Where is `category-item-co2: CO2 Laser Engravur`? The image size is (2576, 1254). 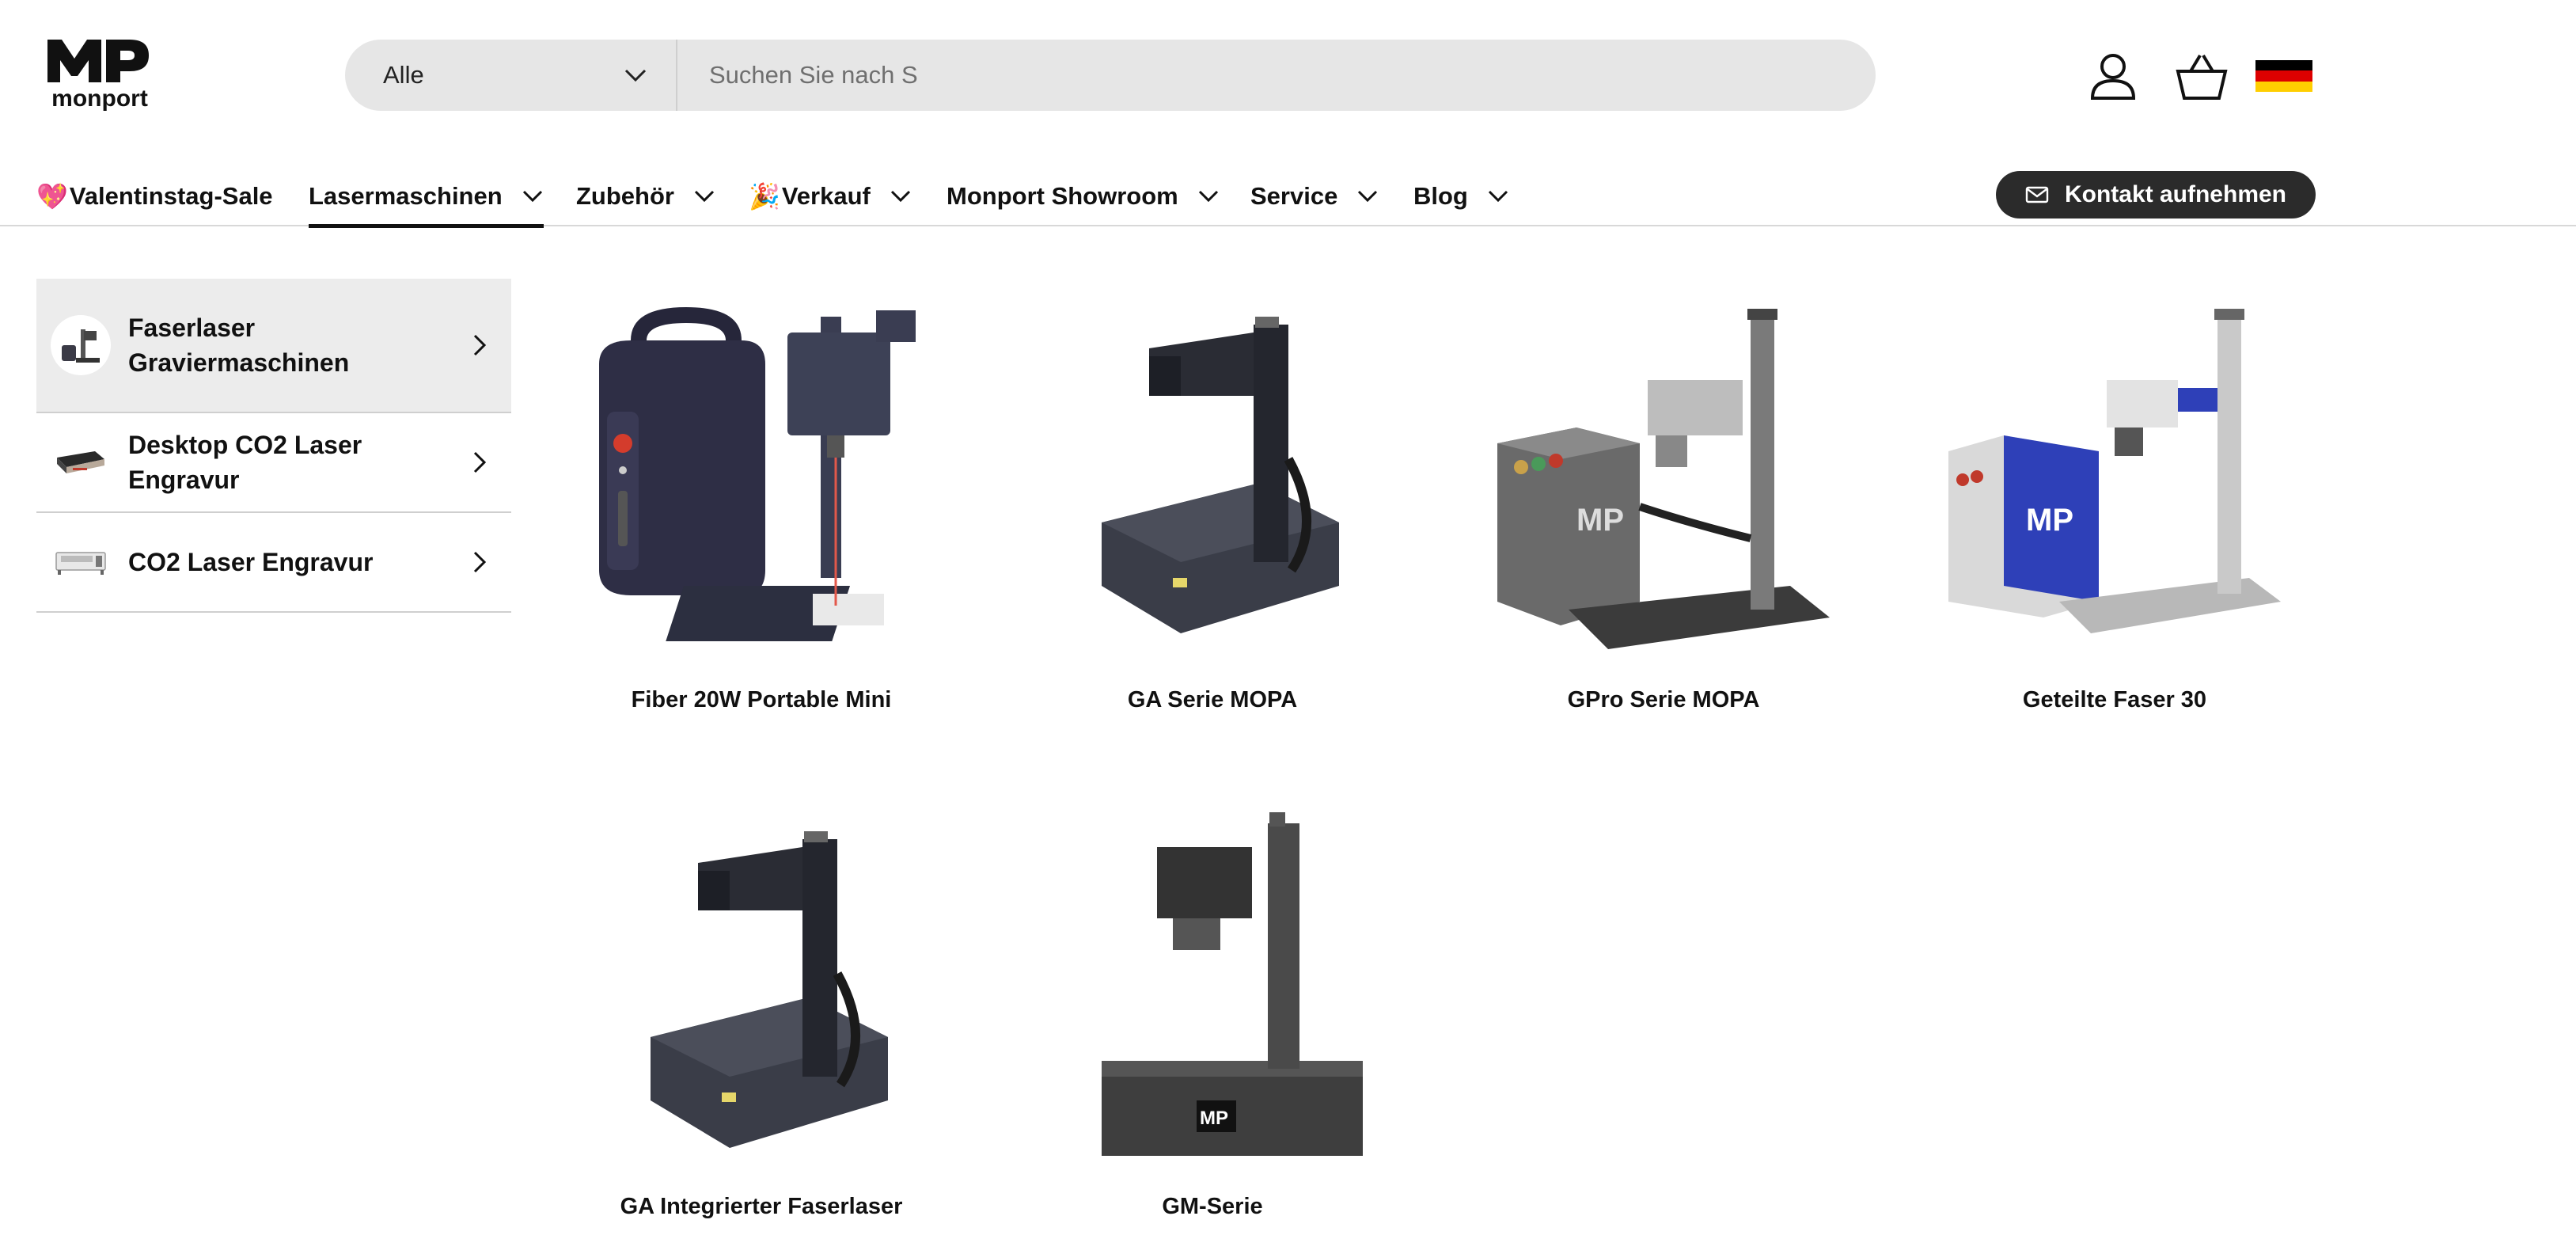
category-item-co2: CO2 Laser Engravur is located at coordinates (273, 563).